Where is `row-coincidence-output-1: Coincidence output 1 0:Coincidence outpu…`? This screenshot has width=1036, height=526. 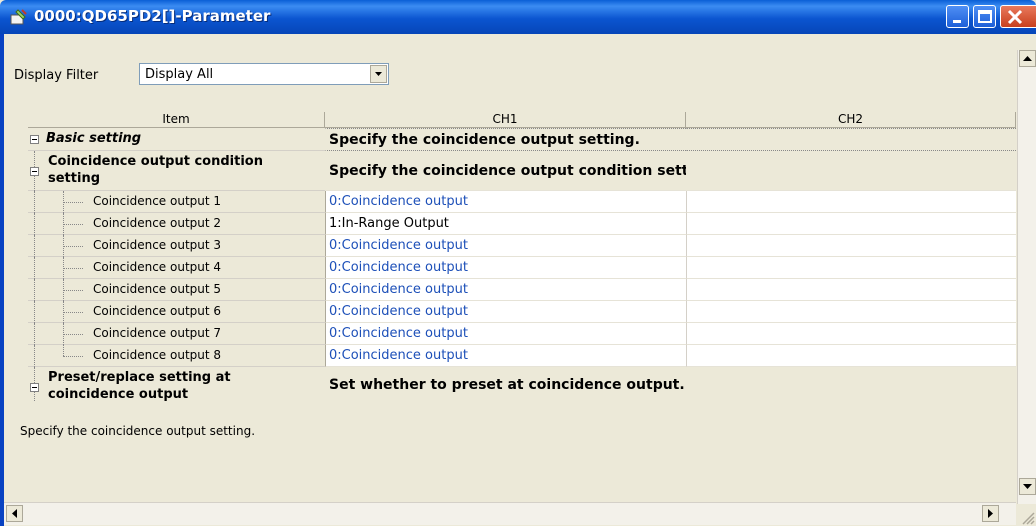 row-coincidence-output-1: Coincidence output 1 0:Coincidence outpu… is located at coordinates (522, 202).